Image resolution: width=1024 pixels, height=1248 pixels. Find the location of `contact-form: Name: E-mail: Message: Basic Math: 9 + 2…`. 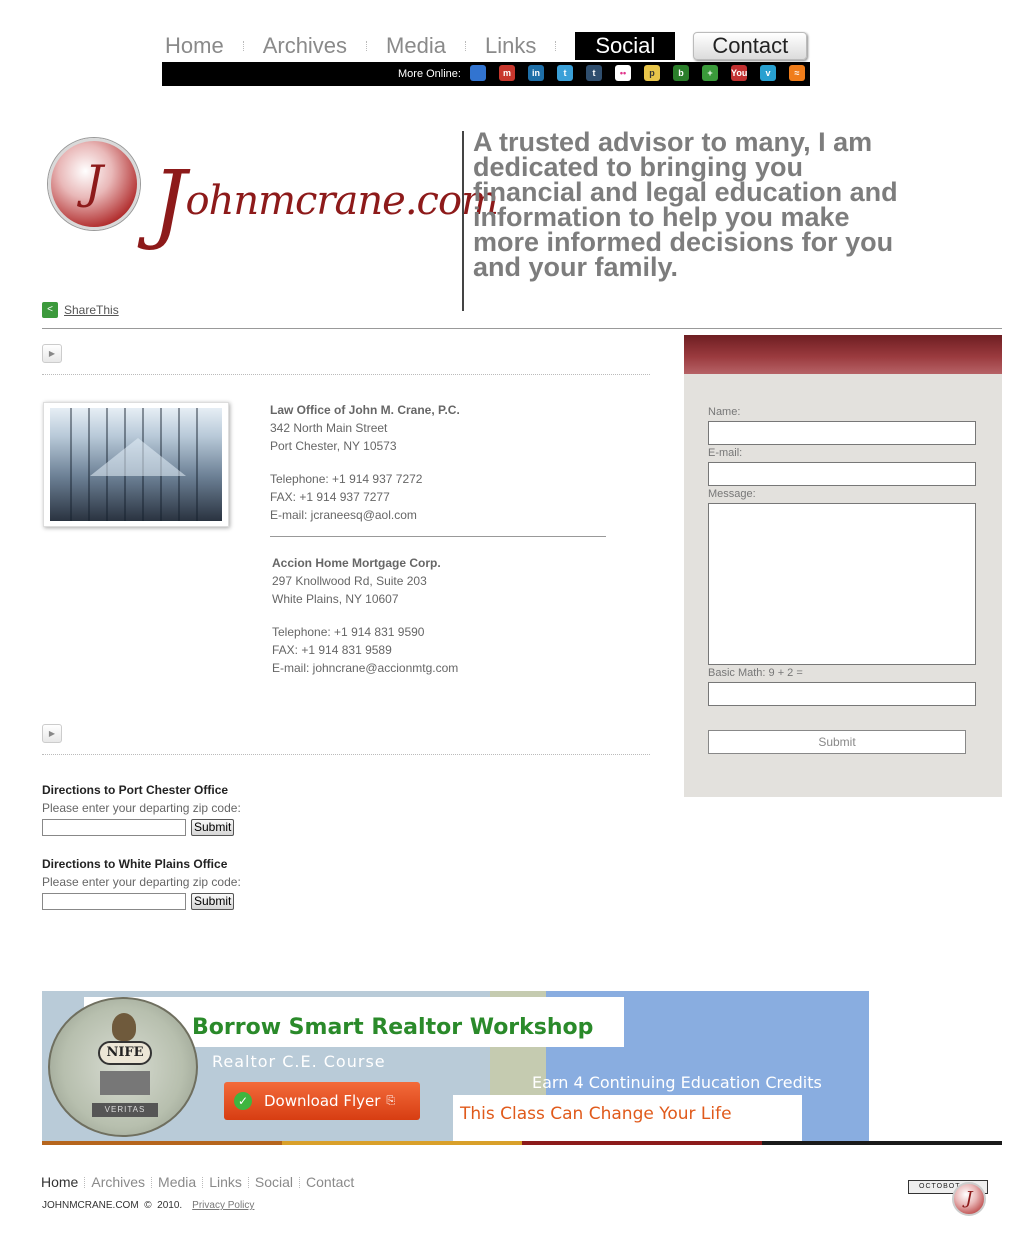

contact-form: Name: E-mail: Message: Basic Math: 9 + 2… is located at coordinates (843, 585).